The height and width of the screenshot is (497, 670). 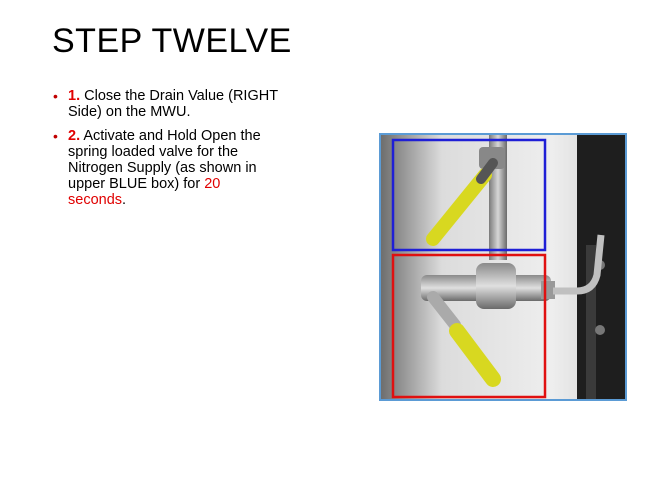 What do you see at coordinates (172, 41) in the screenshot?
I see `slide-title: STEP TWELVE` at bounding box center [172, 41].